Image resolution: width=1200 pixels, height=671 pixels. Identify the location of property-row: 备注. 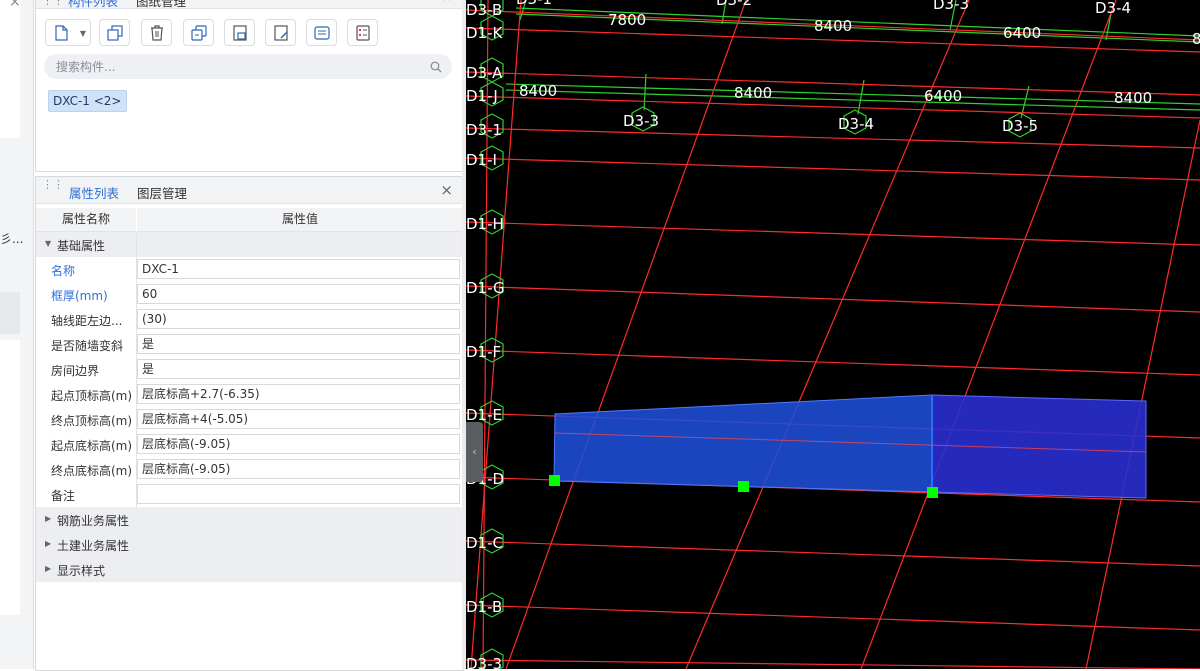
(249, 494).